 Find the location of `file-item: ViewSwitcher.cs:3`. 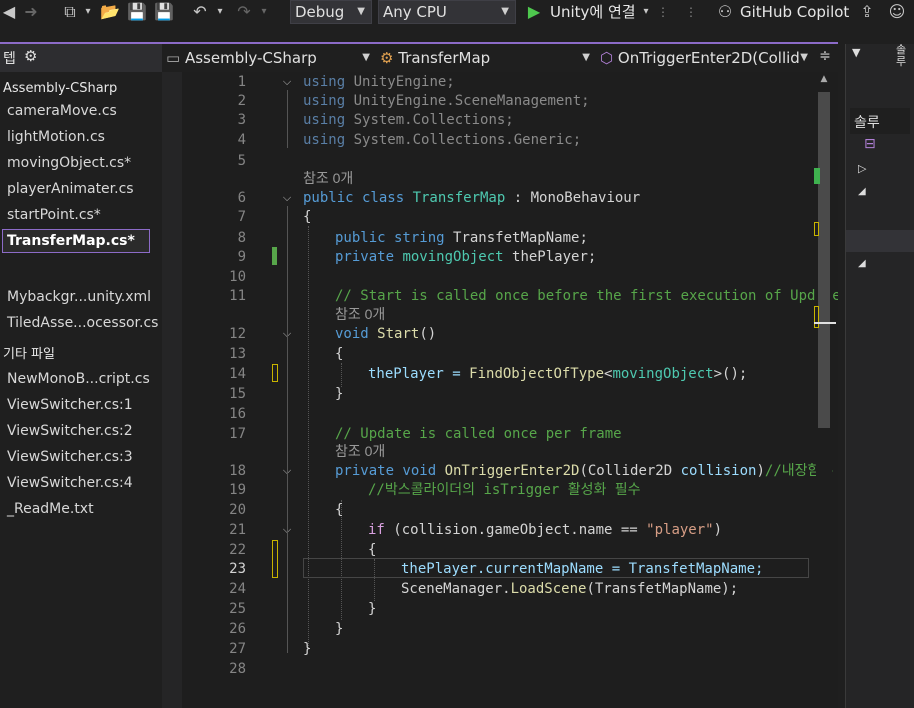

file-item: ViewSwitcher.cs:3 is located at coordinates (70, 457).